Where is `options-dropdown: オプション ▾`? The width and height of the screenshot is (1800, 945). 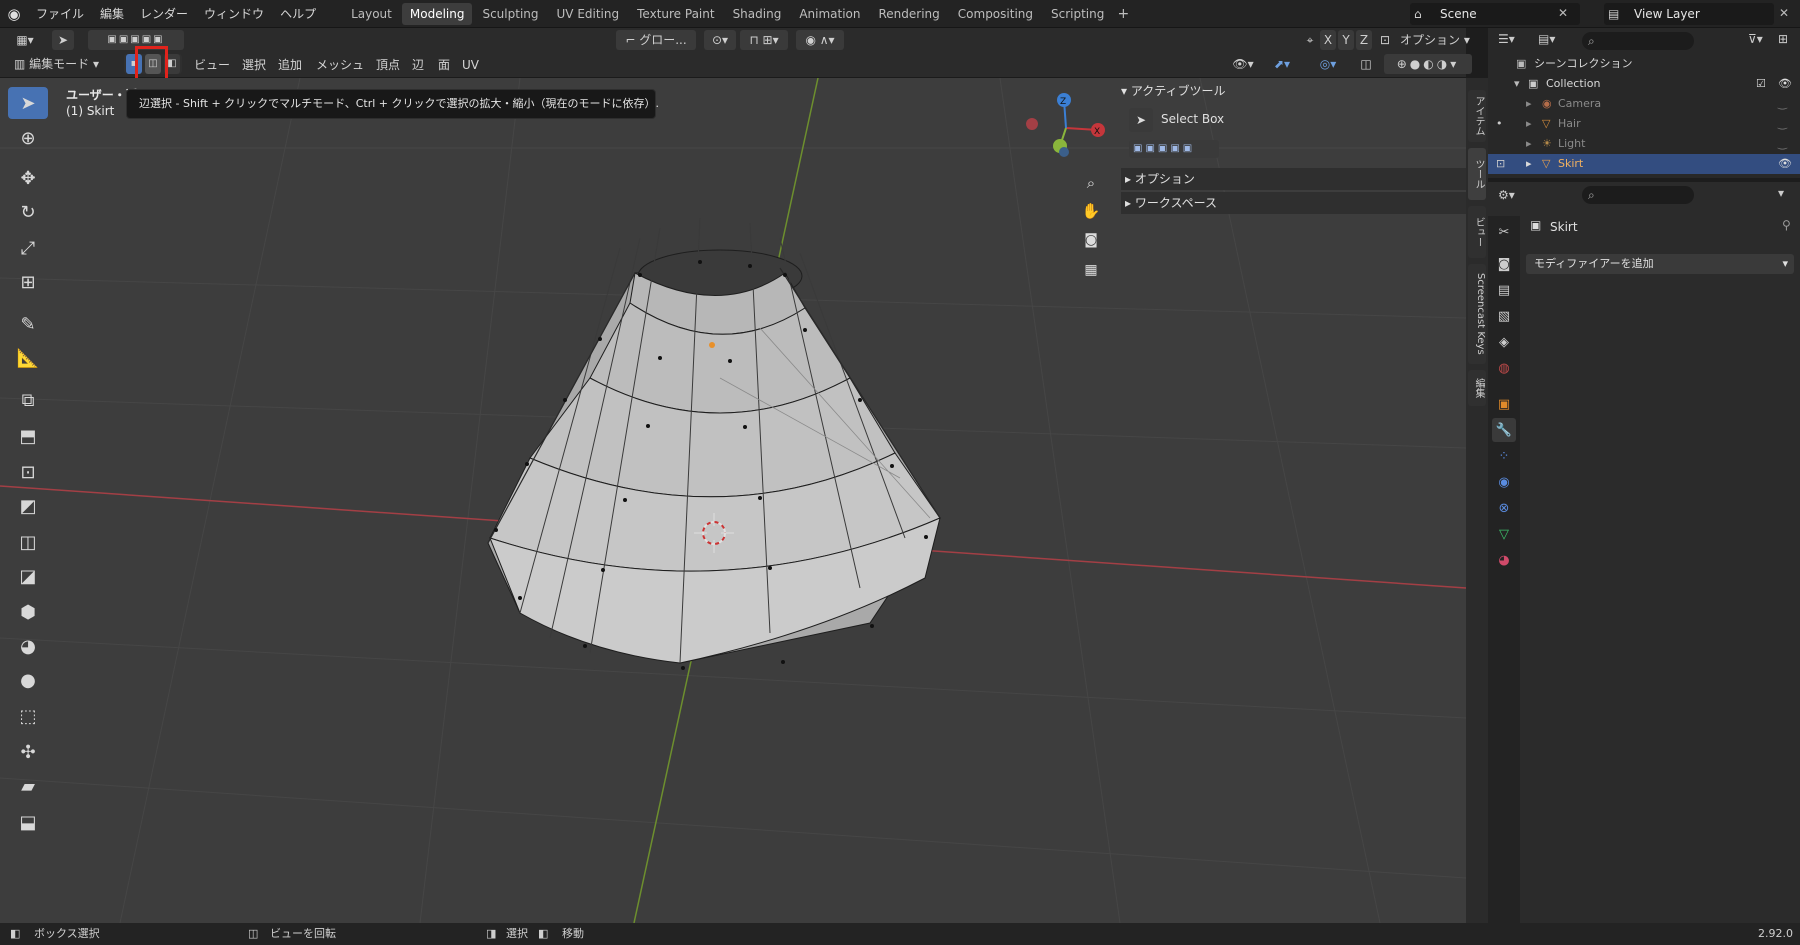 options-dropdown: オプション ▾ is located at coordinates (1440, 40).